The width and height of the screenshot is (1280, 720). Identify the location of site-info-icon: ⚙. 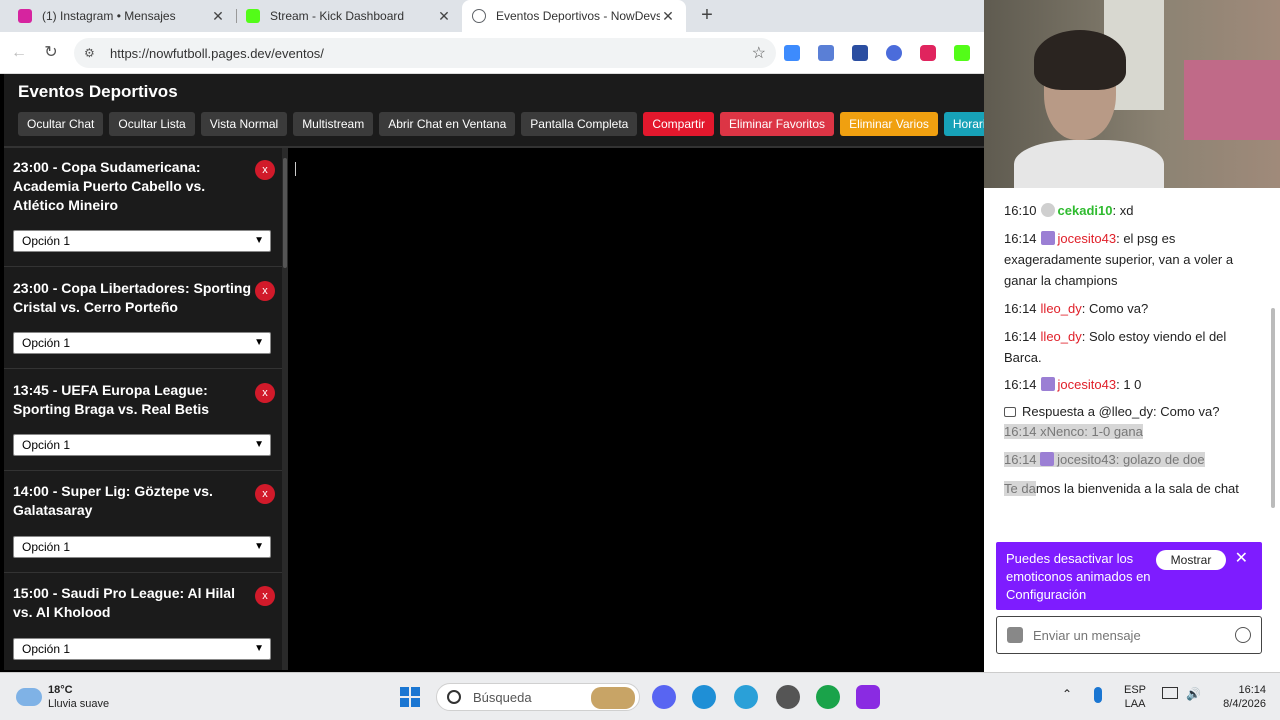
(91, 53).